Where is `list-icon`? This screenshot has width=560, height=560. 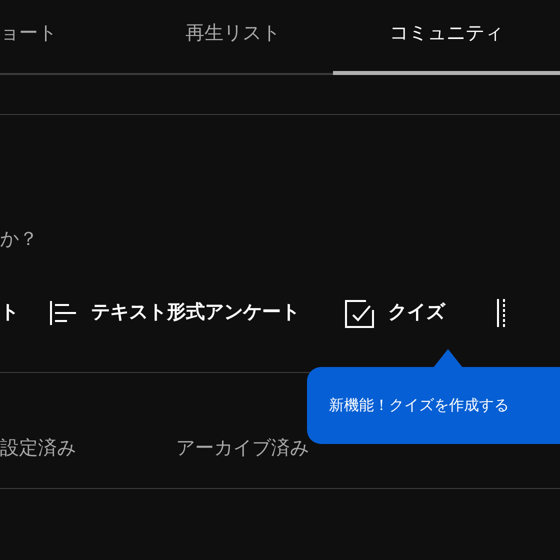
list-icon is located at coordinates (63, 313).